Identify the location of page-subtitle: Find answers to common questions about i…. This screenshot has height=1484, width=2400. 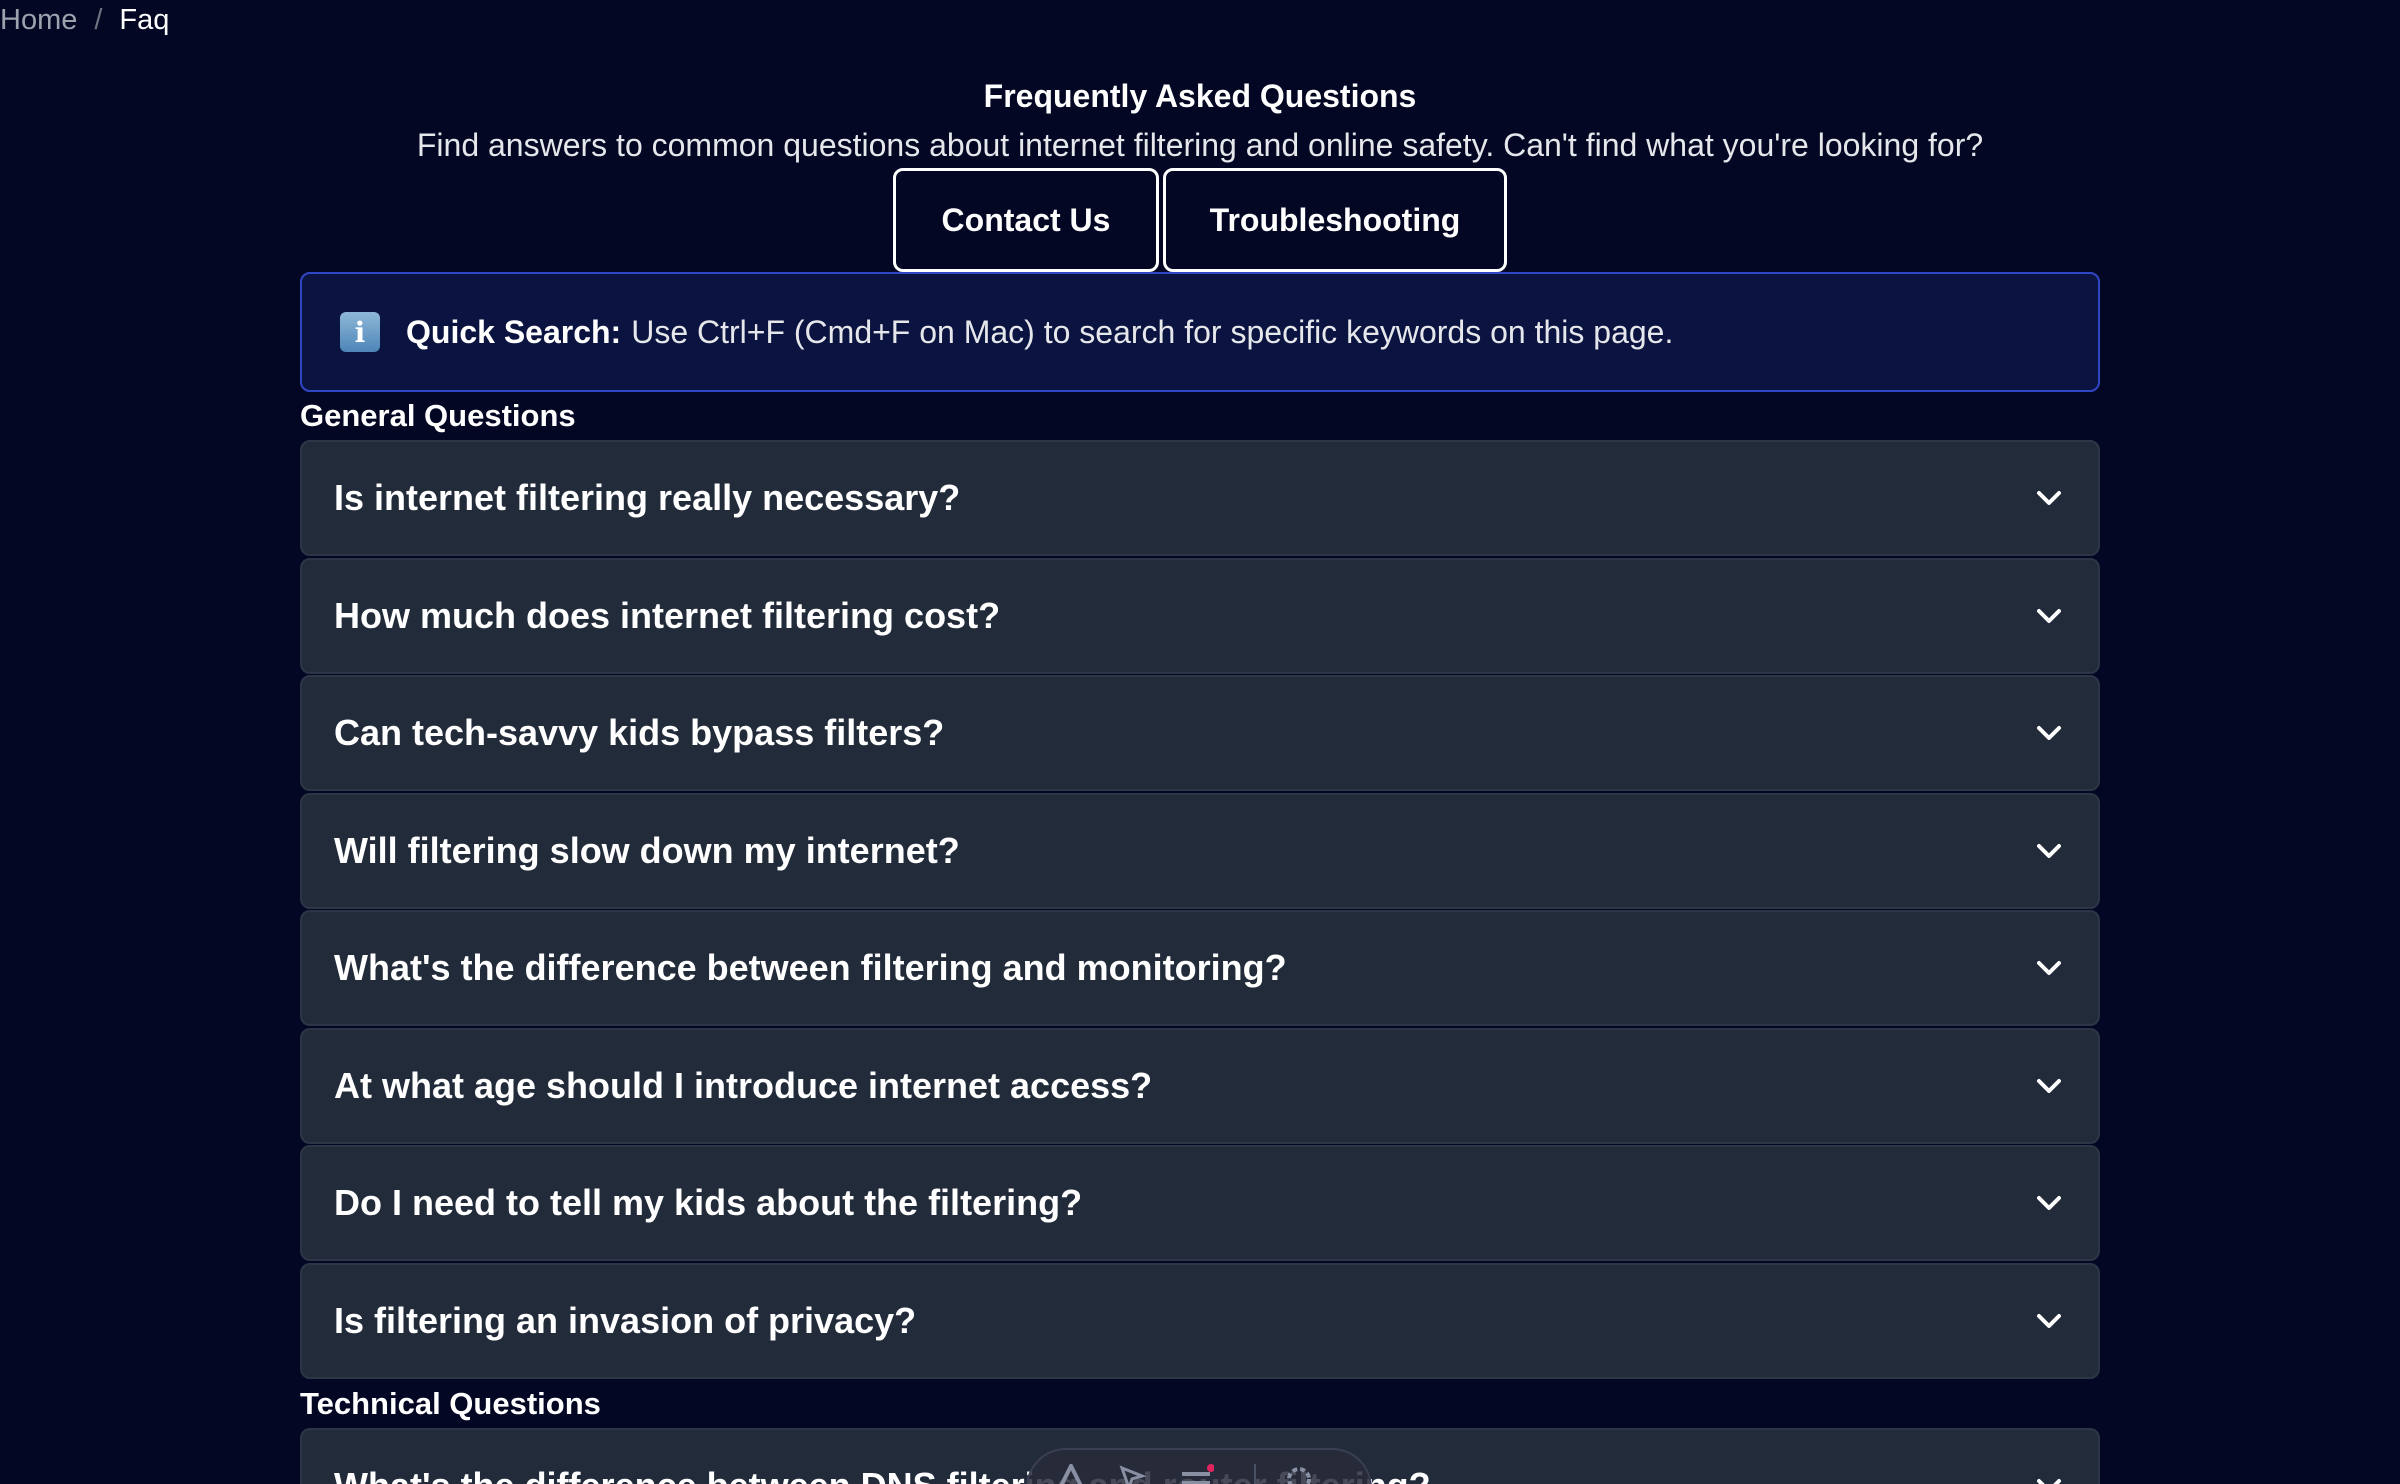
(1200, 145).